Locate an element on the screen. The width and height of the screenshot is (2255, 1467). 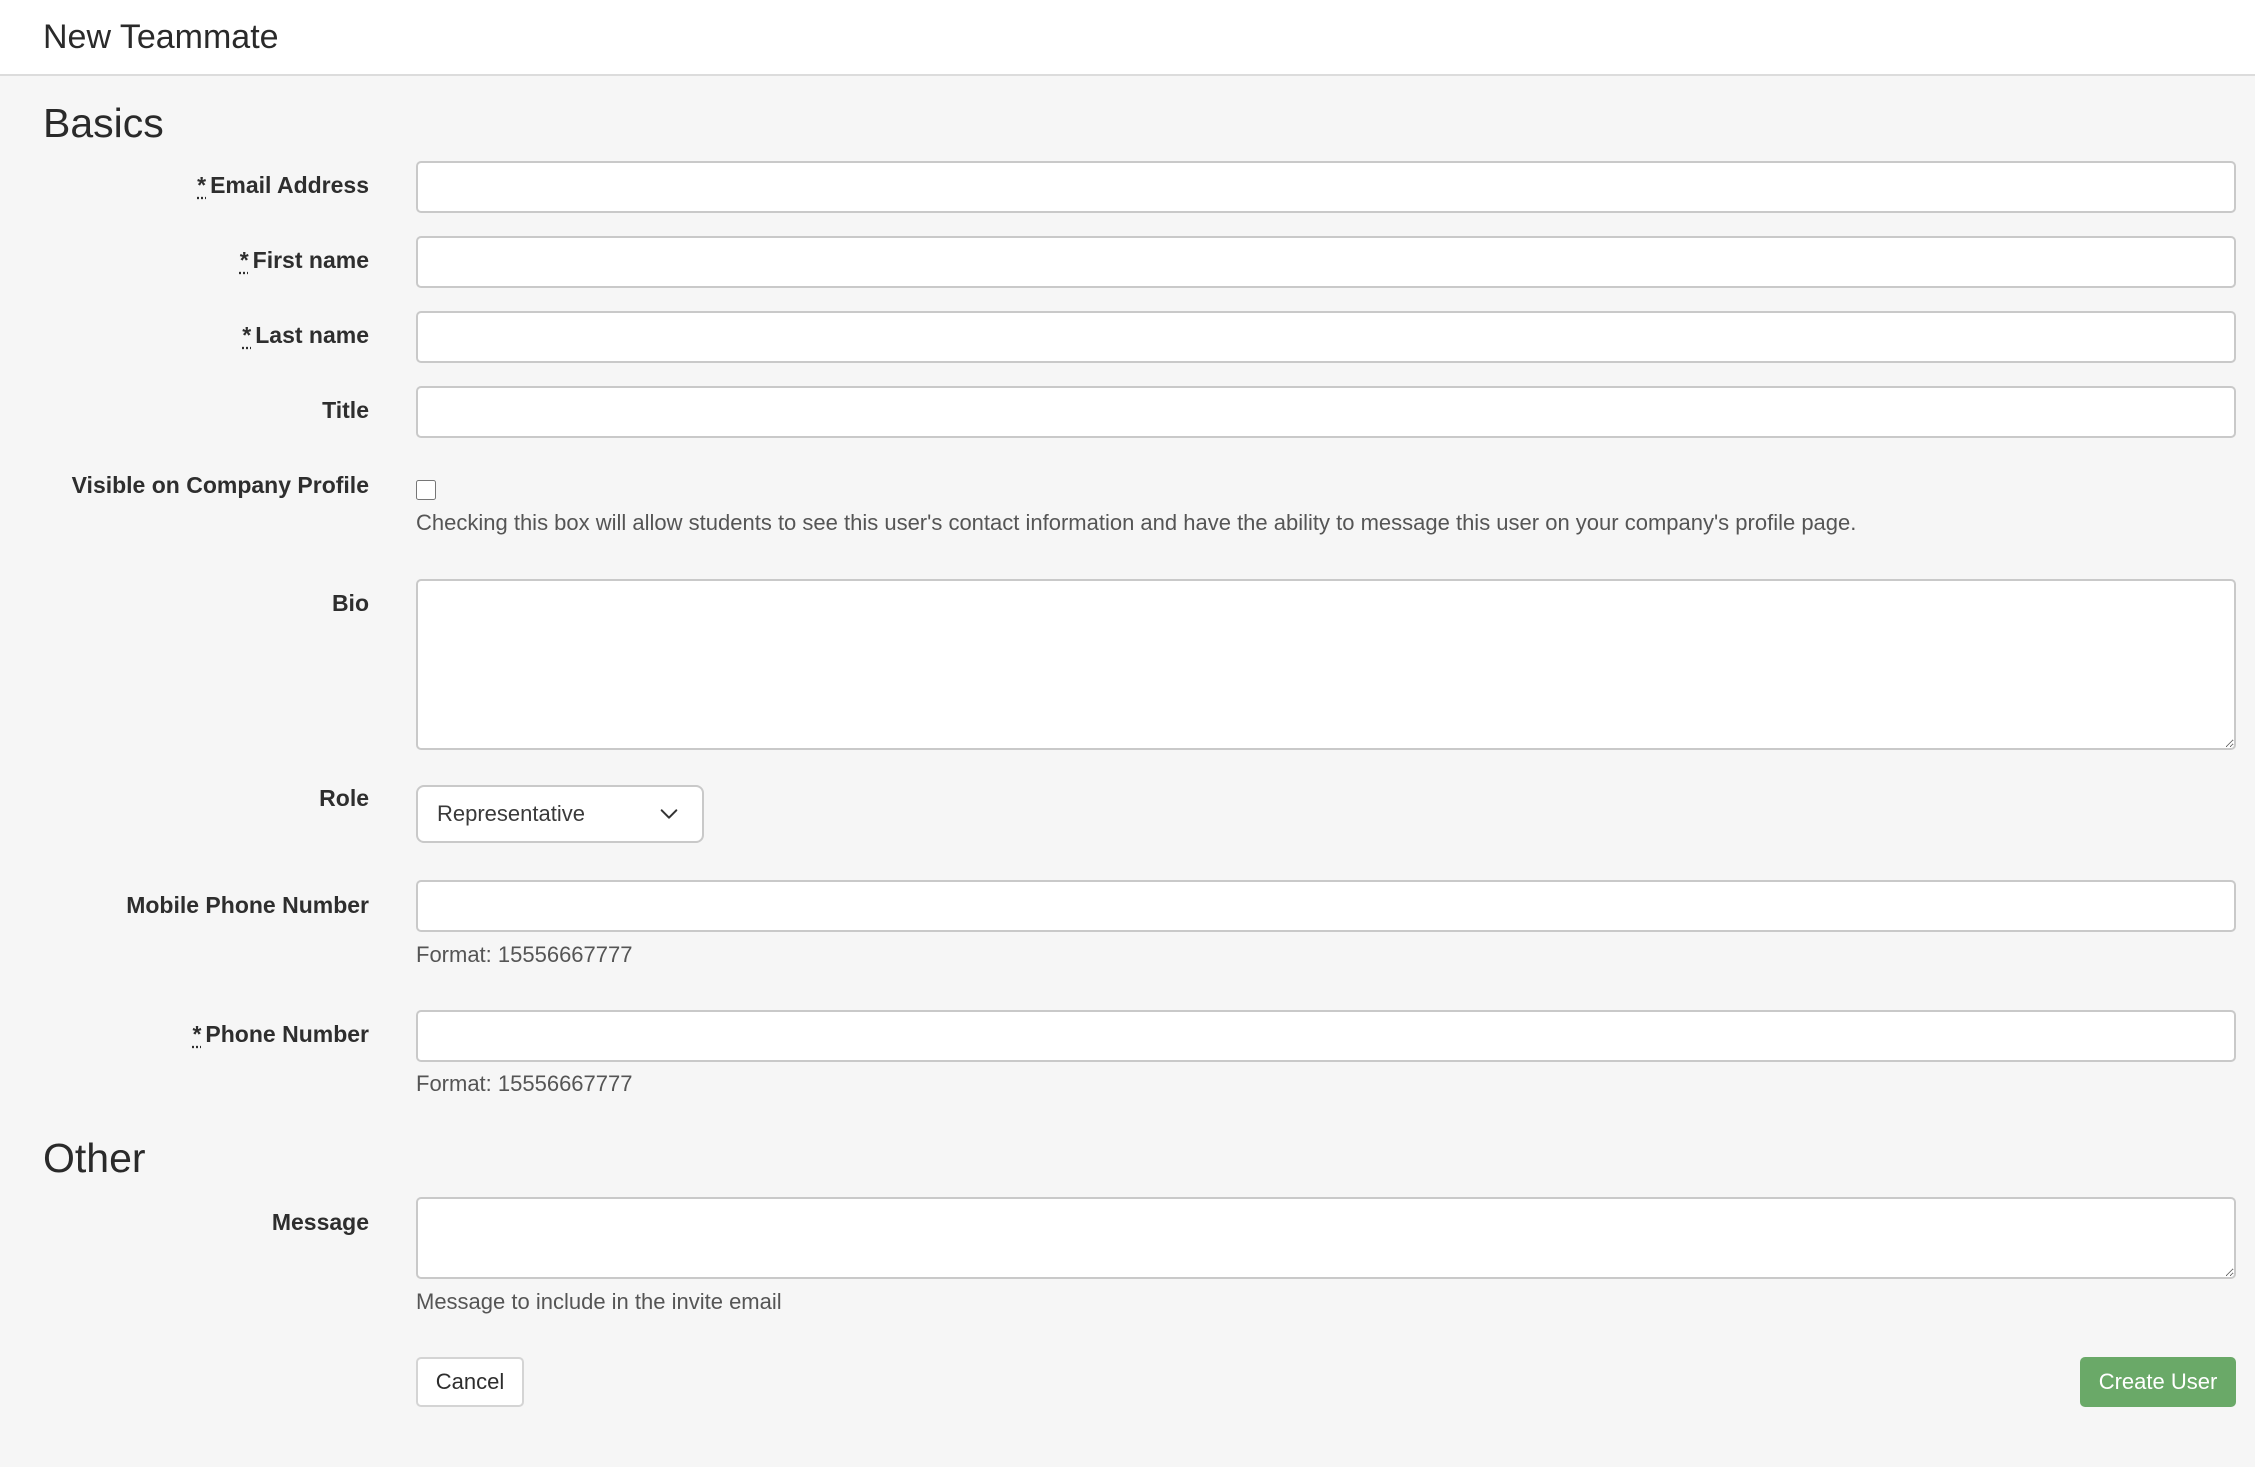
chevron-down-icon is located at coordinates (669, 814).